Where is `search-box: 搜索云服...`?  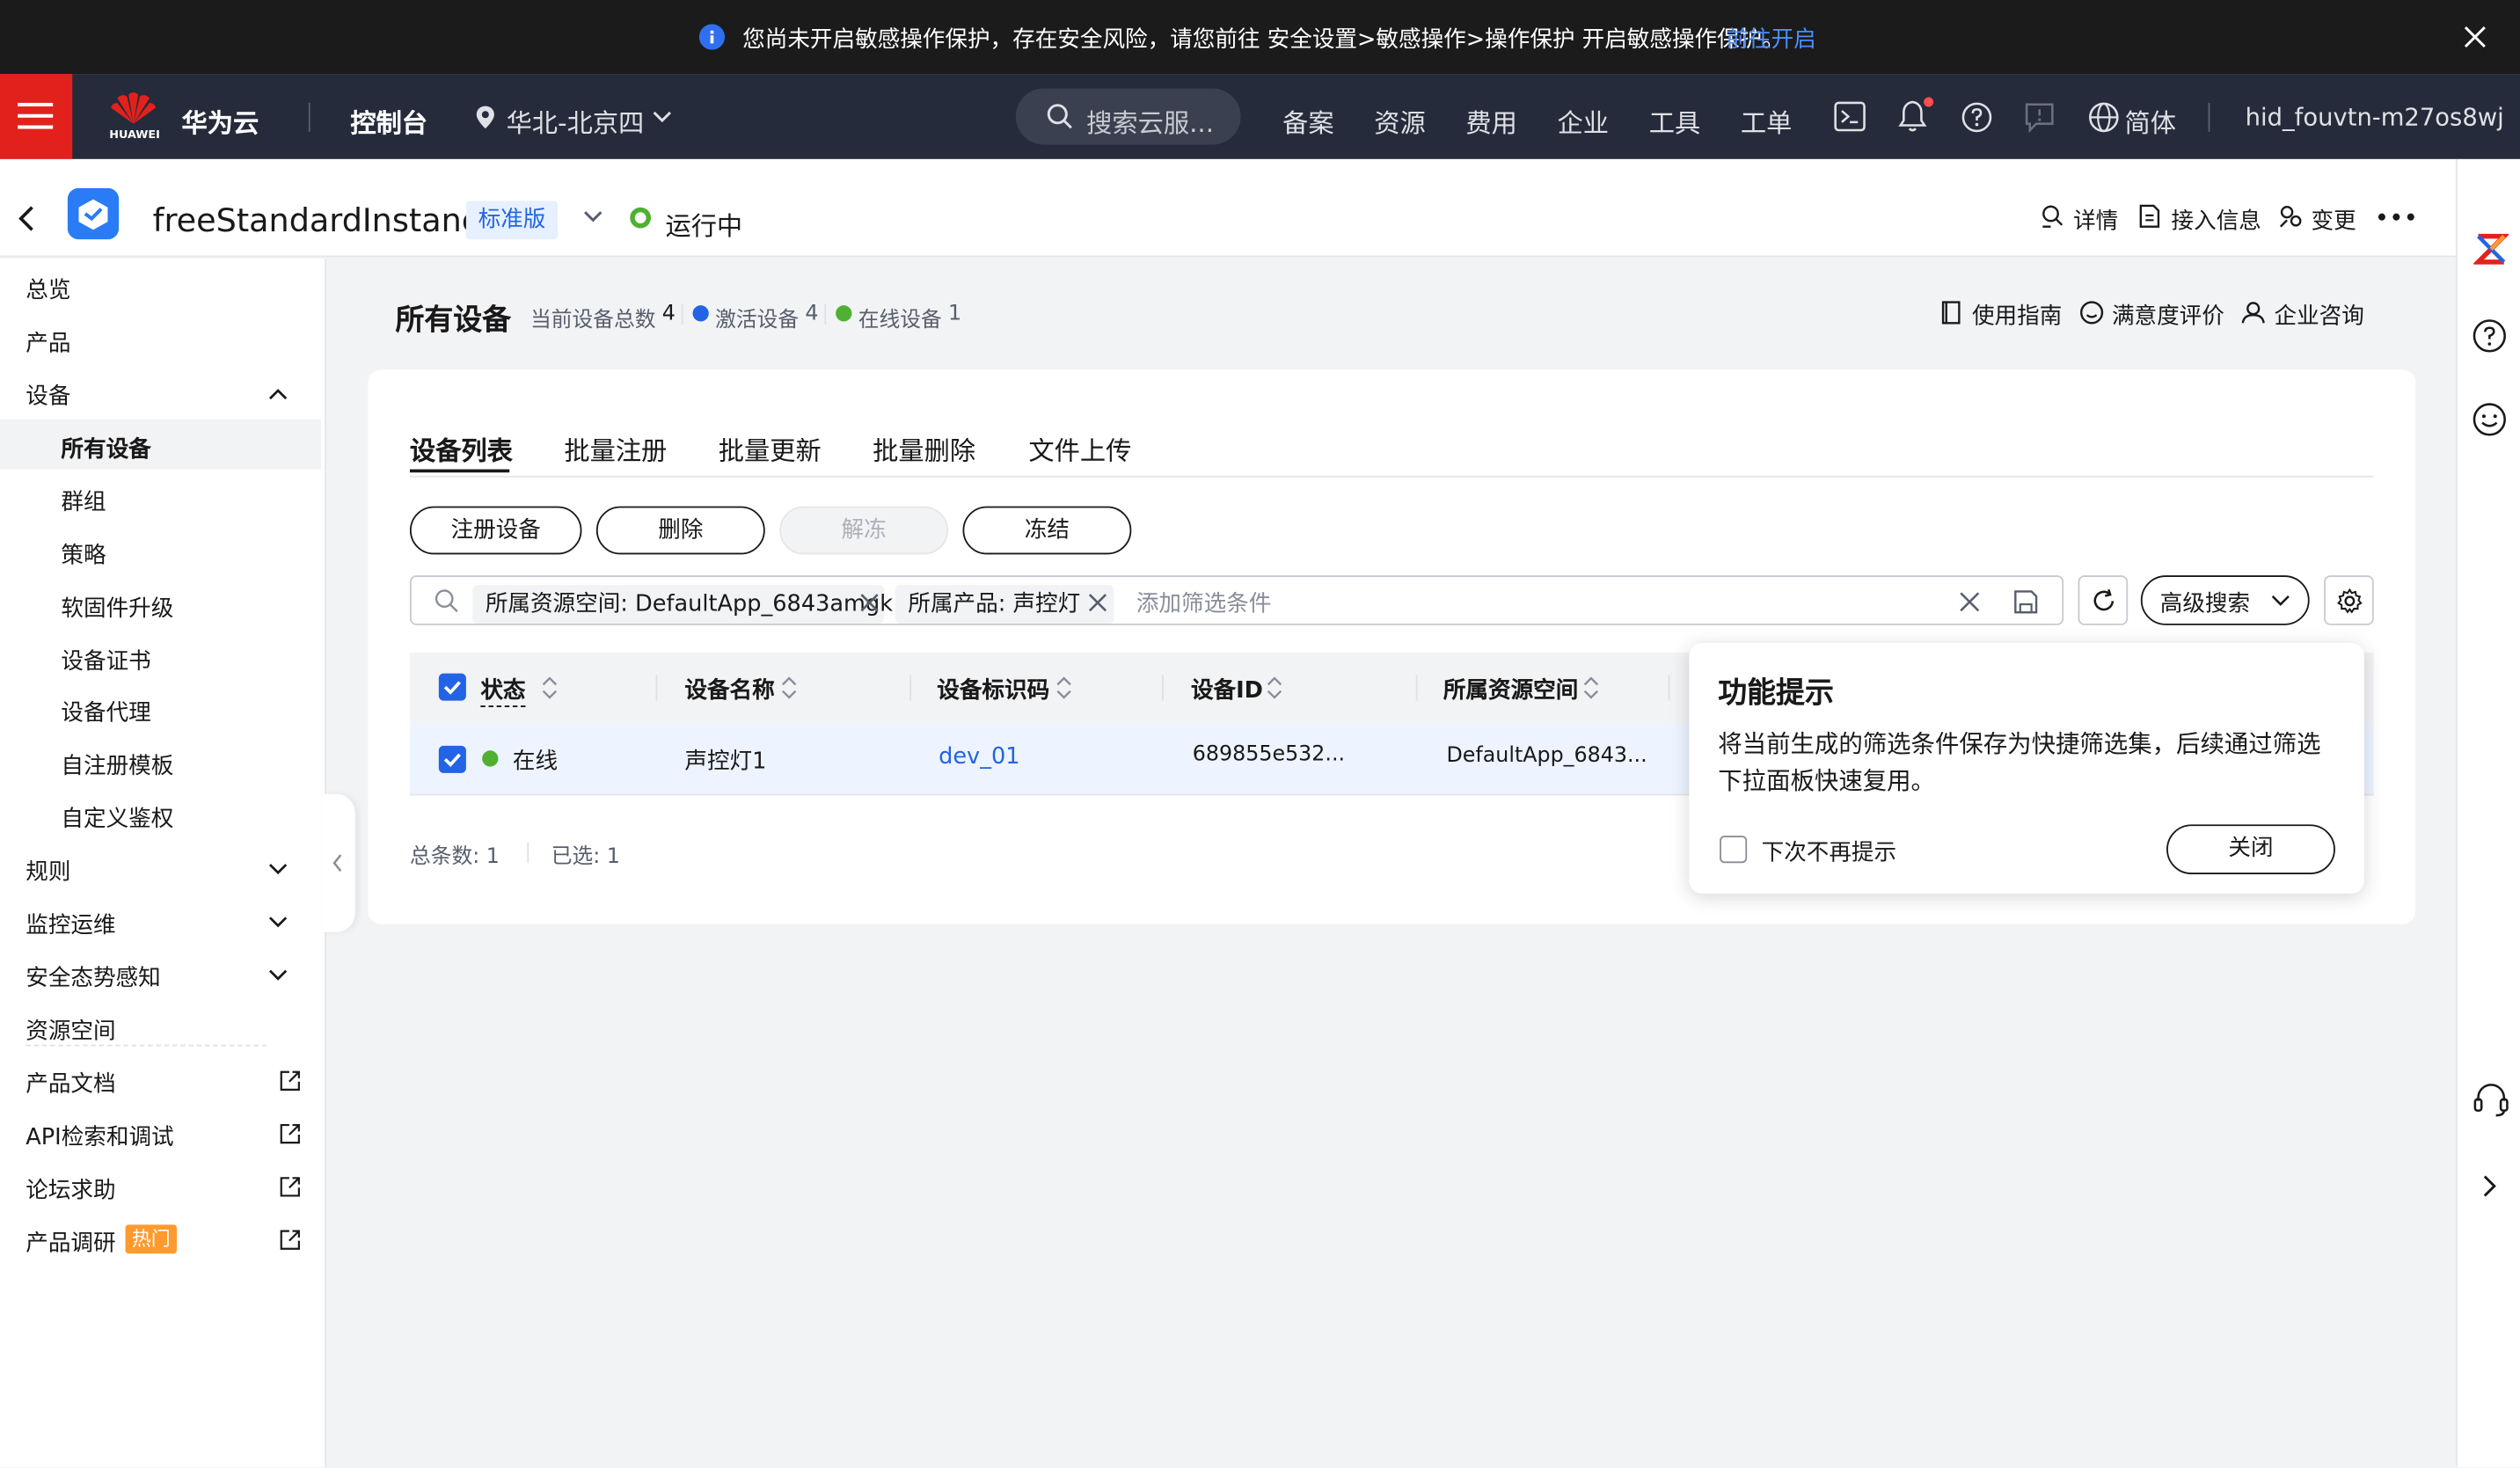
search-box: 搜索云服... is located at coordinates (1128, 116).